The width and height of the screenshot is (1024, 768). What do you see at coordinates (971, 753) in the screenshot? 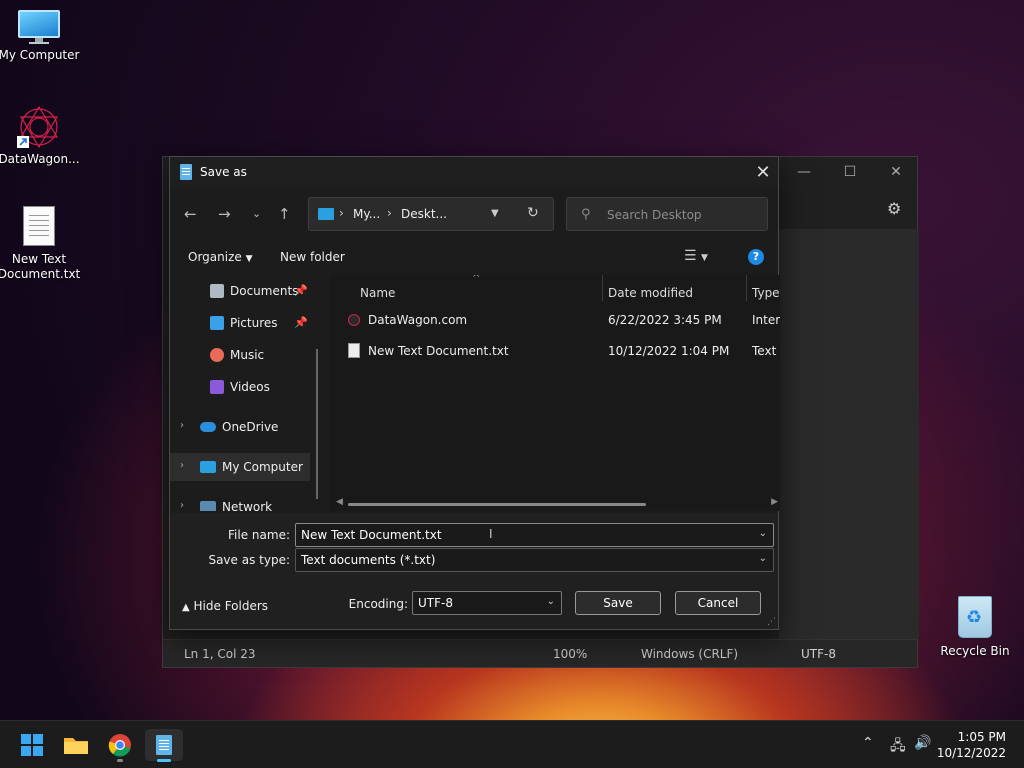
I see `clock-date: 10/12/2022` at bounding box center [971, 753].